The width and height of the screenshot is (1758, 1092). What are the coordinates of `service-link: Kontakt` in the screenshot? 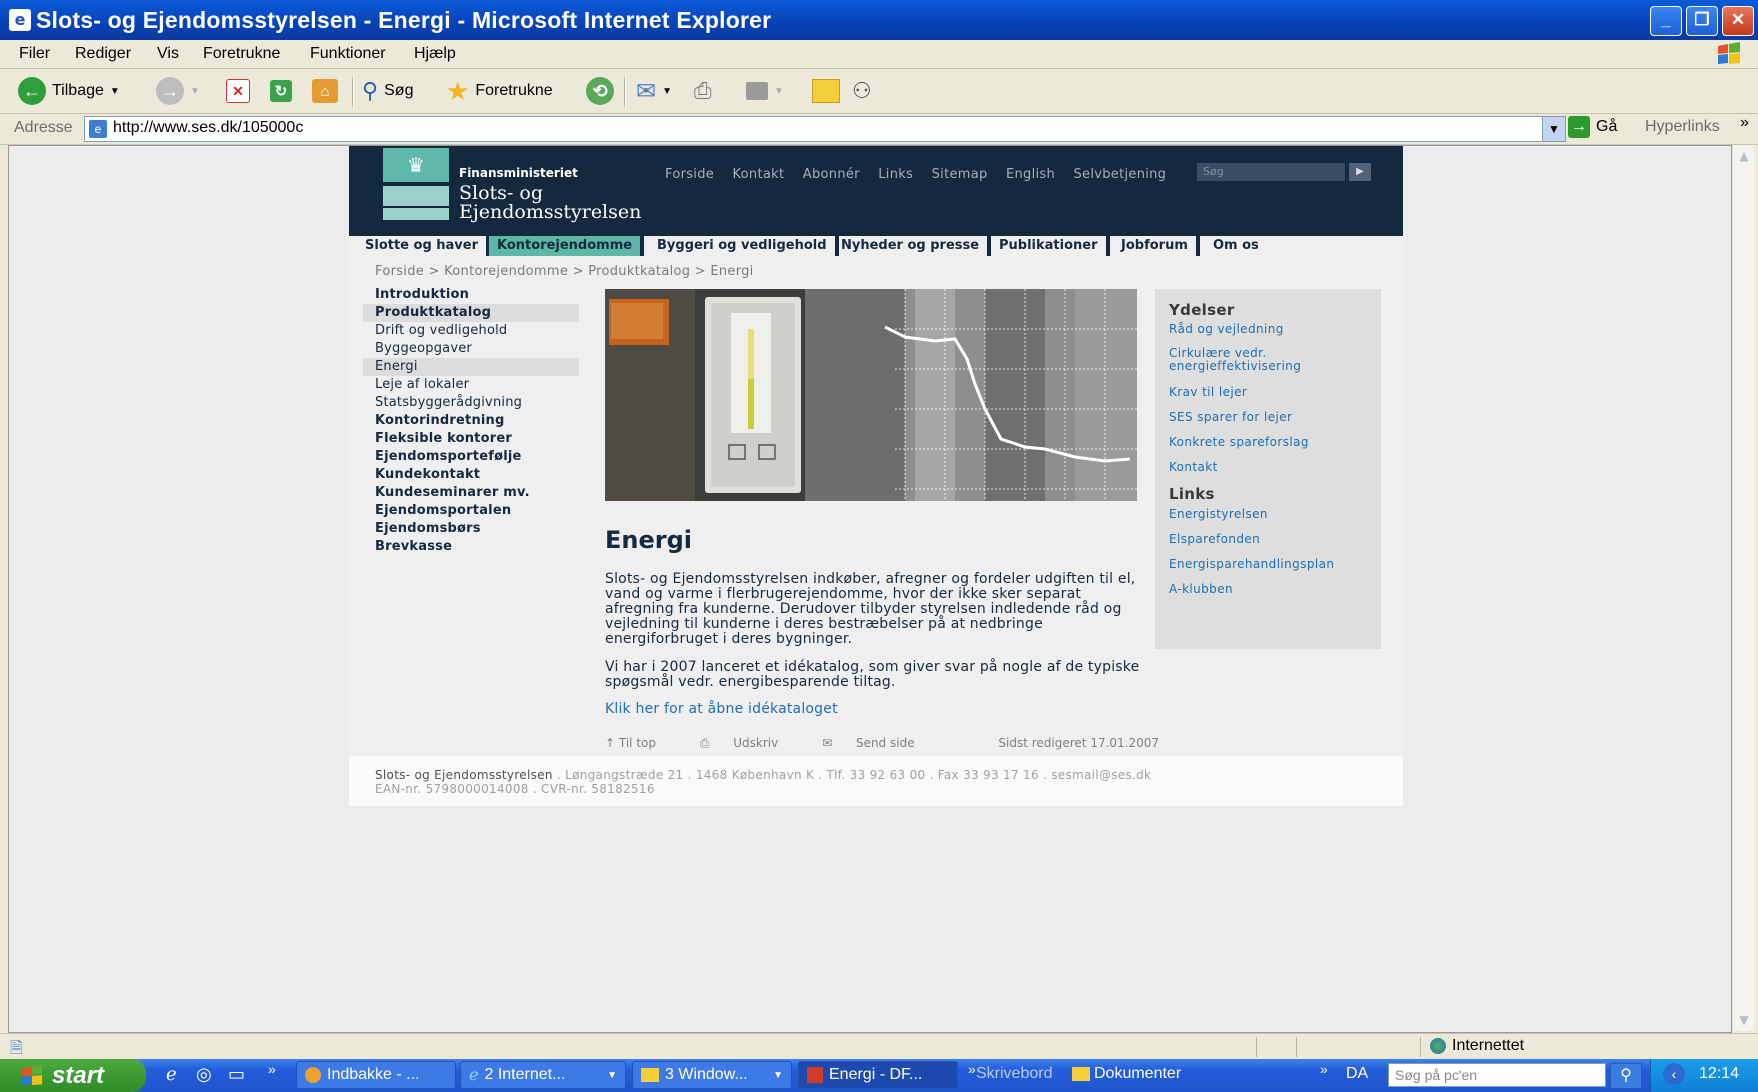 It's located at (1272, 467).